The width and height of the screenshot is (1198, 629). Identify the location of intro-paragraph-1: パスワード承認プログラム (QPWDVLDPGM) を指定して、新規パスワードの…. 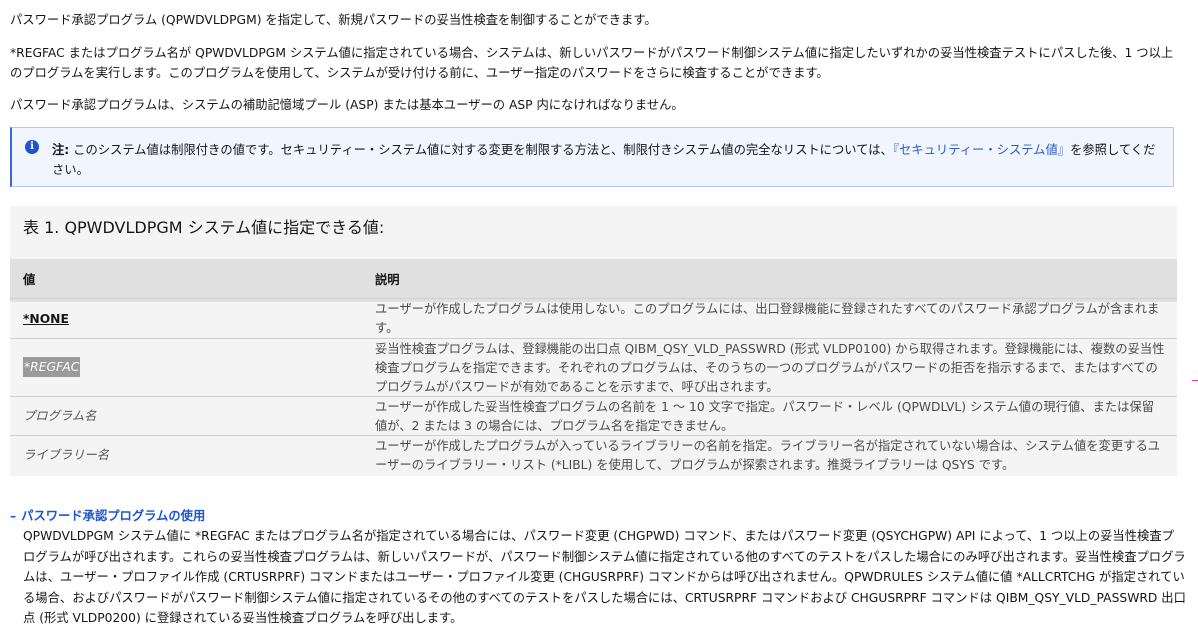
(333, 20).